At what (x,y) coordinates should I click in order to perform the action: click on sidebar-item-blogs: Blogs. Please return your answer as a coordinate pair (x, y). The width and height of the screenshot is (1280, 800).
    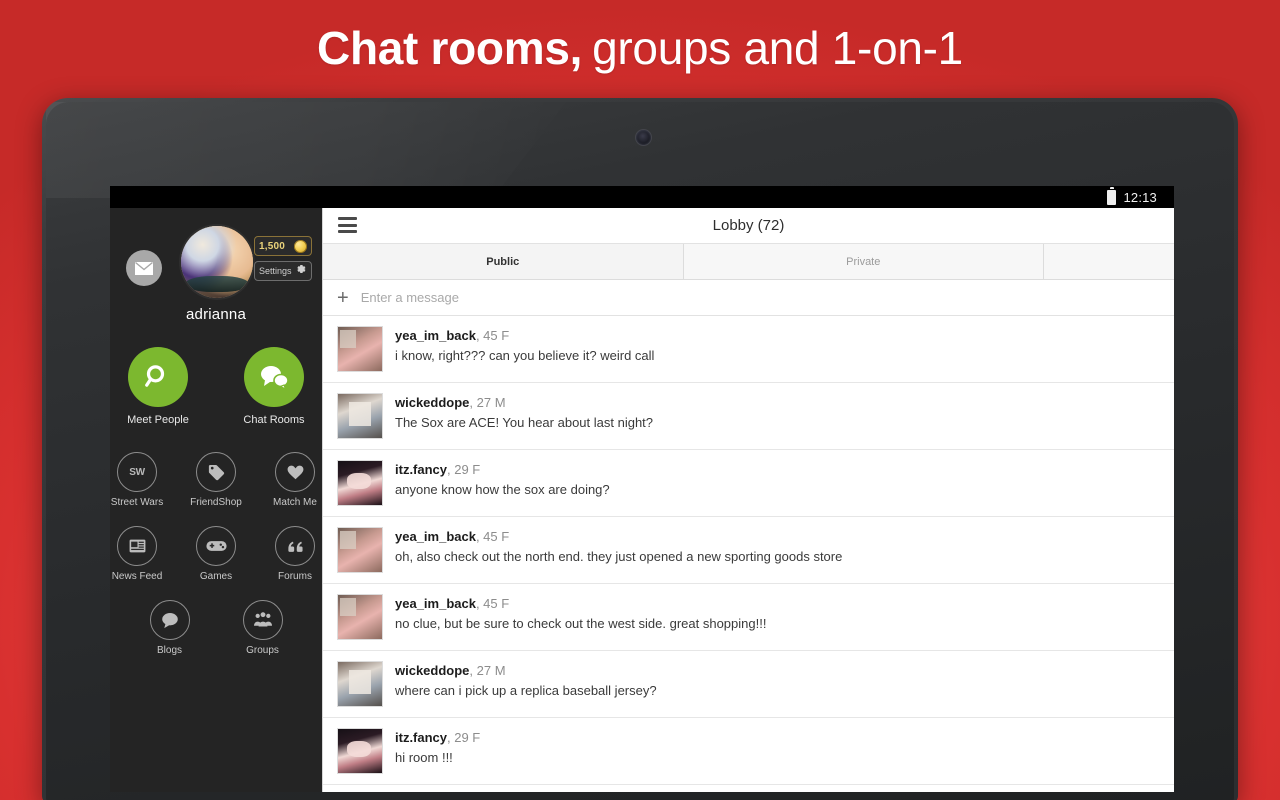
    Looking at the image, I should click on (170, 628).